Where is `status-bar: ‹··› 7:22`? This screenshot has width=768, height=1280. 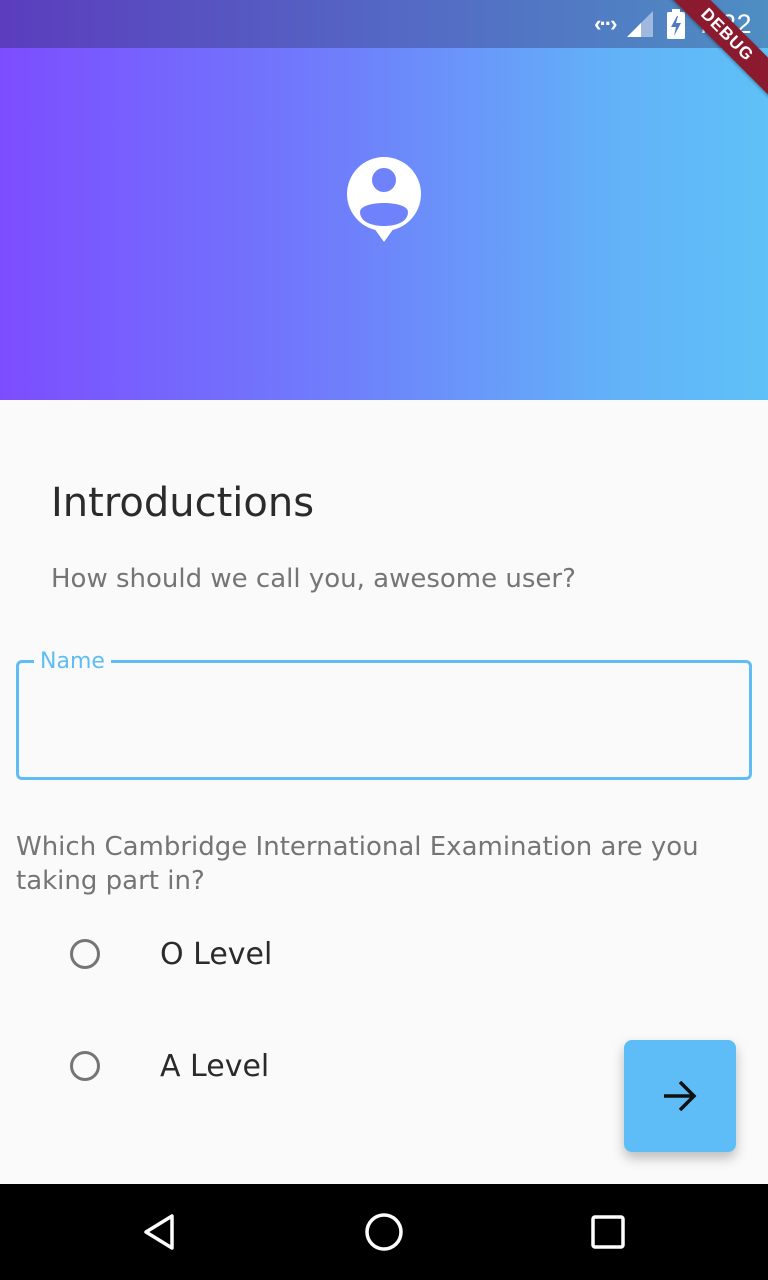
status-bar: ‹··› 7:22 is located at coordinates (384, 24).